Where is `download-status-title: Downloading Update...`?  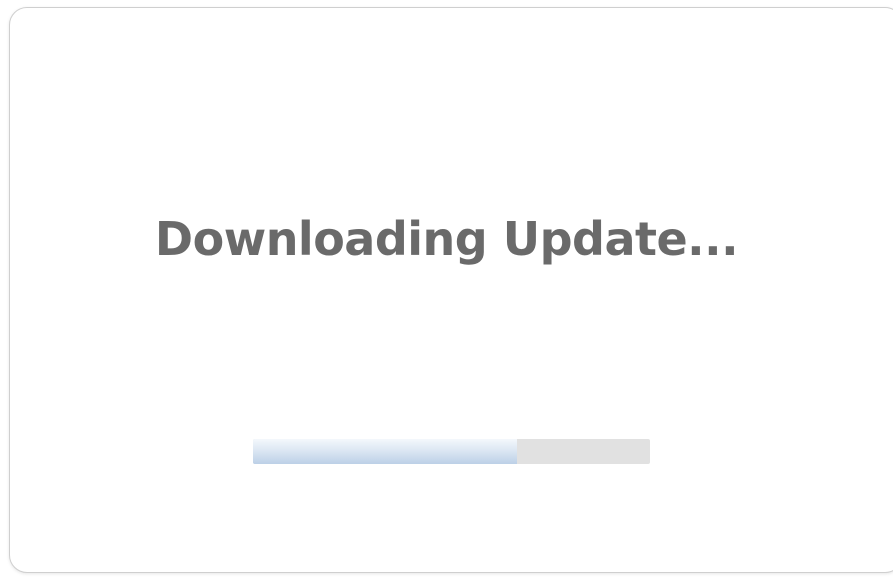 download-status-title: Downloading Update... is located at coordinates (446, 239).